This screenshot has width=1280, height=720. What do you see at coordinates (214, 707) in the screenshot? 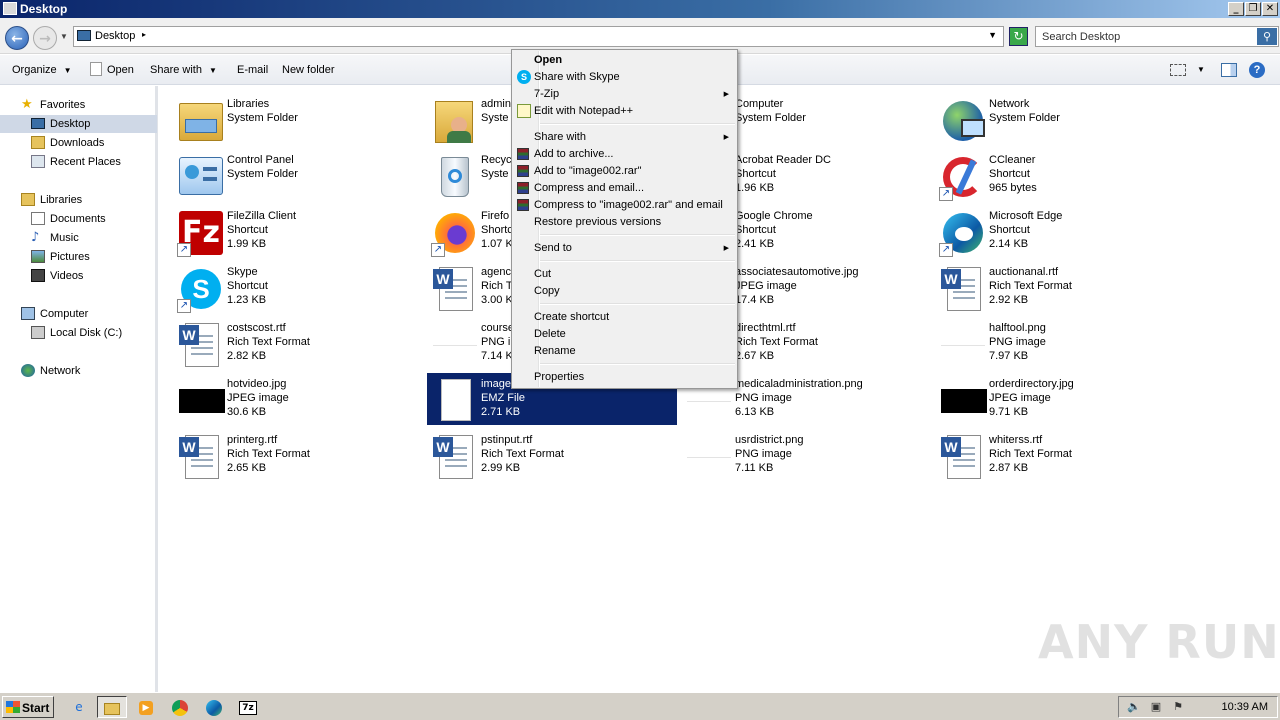
I see `edge-icon` at bounding box center [214, 707].